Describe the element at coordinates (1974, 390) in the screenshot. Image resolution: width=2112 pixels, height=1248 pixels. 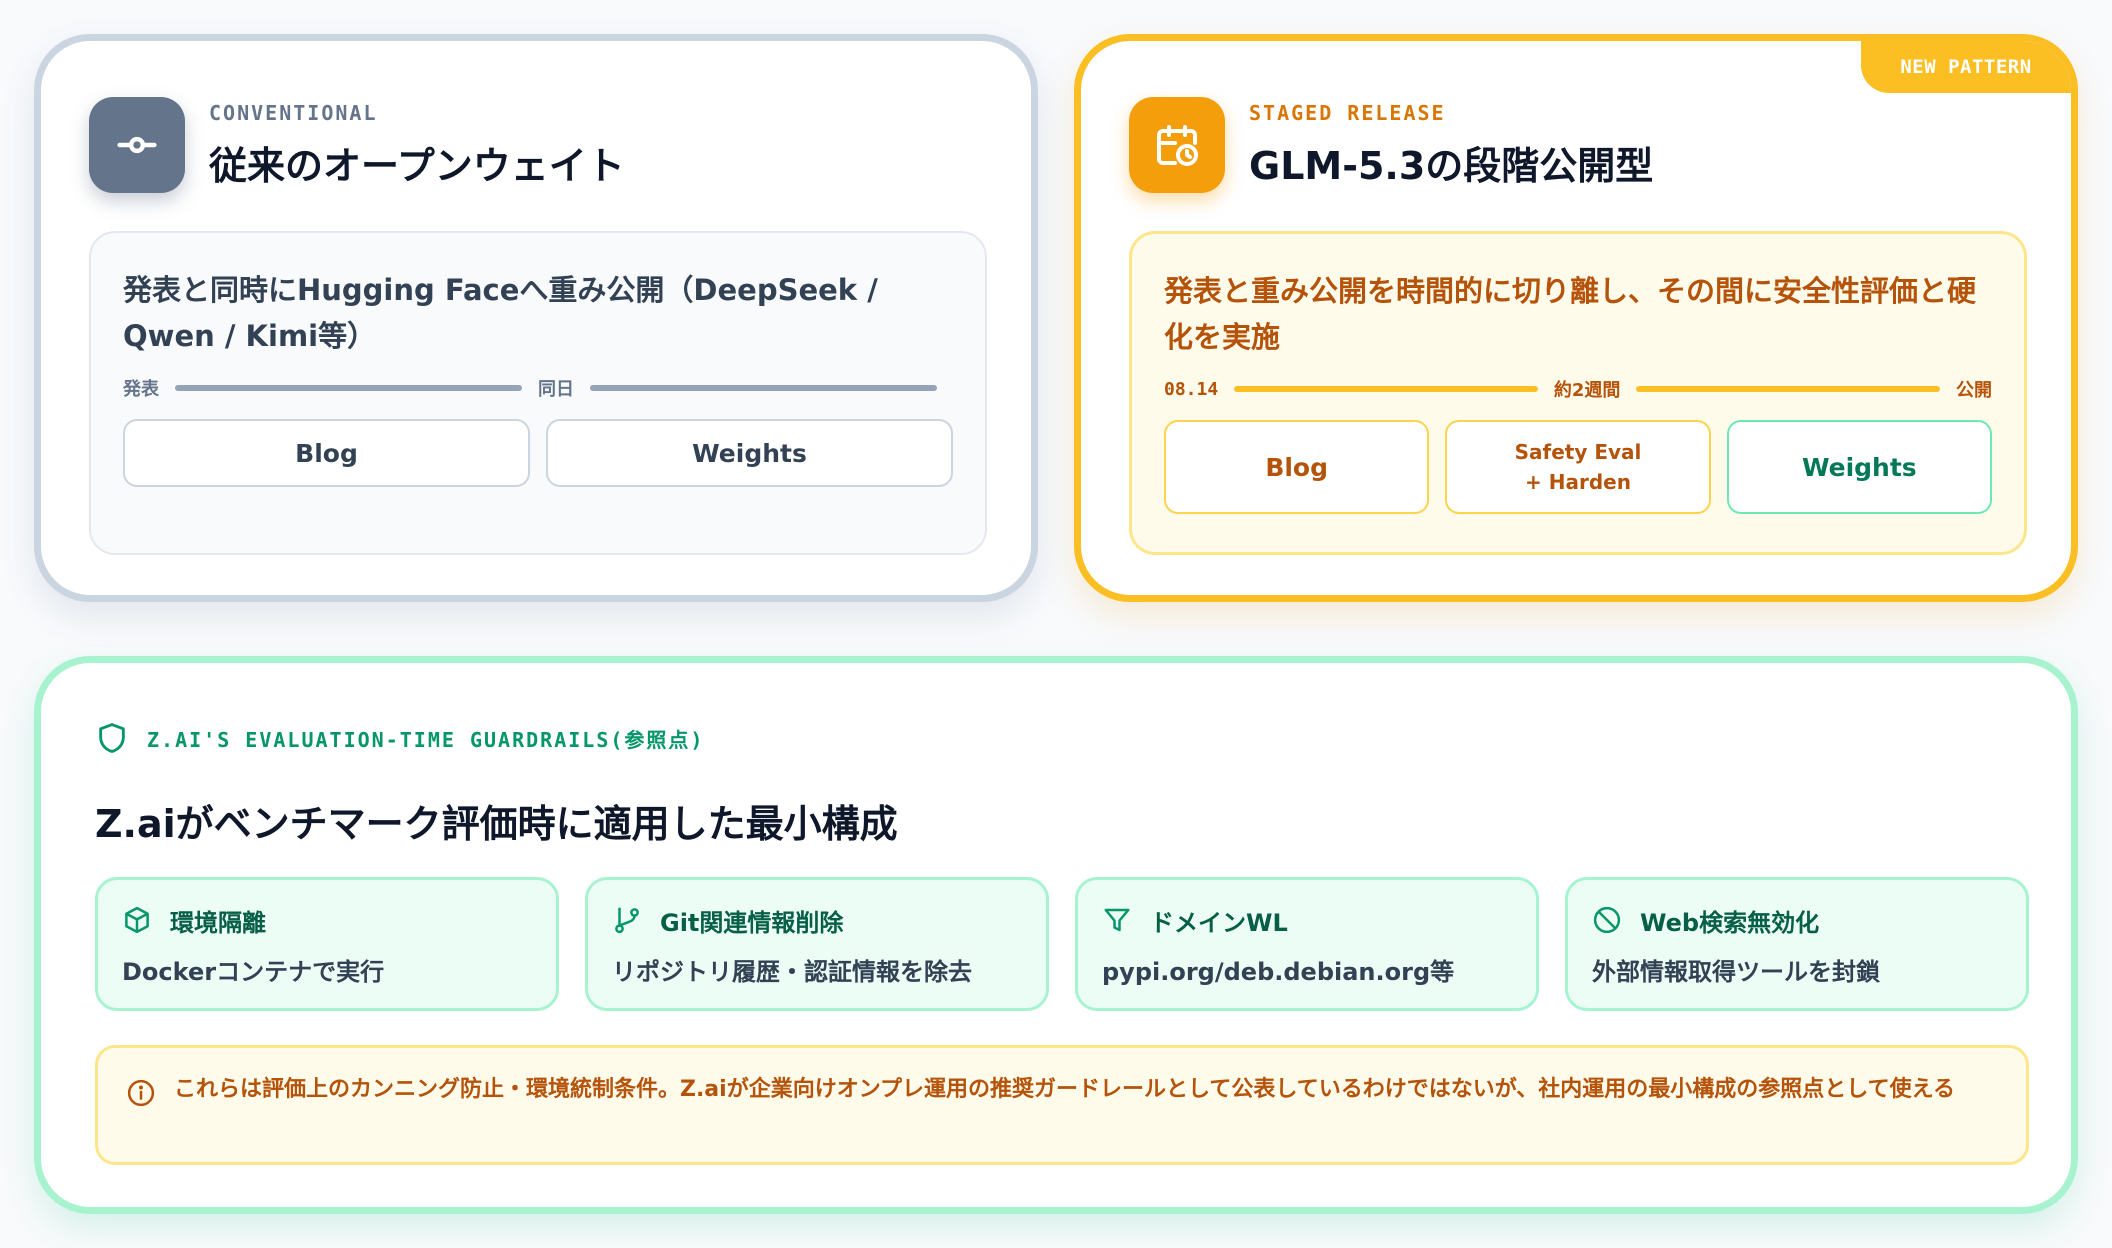
I see `timeline-release-label: 公開` at that location.